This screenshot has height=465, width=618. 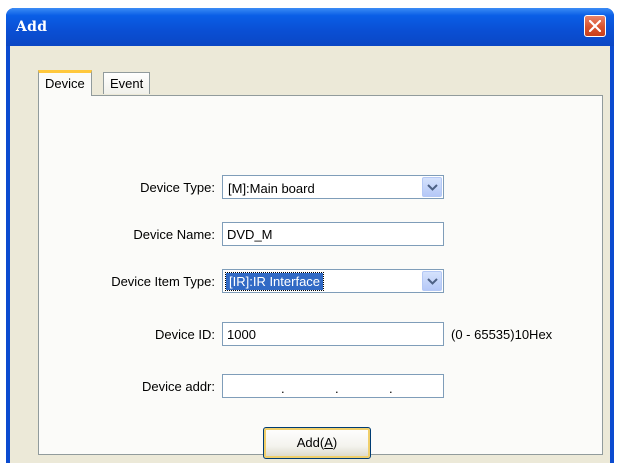 What do you see at coordinates (502, 334) in the screenshot?
I see `device-id-range-hint: (0 - 65535)10Hex` at bounding box center [502, 334].